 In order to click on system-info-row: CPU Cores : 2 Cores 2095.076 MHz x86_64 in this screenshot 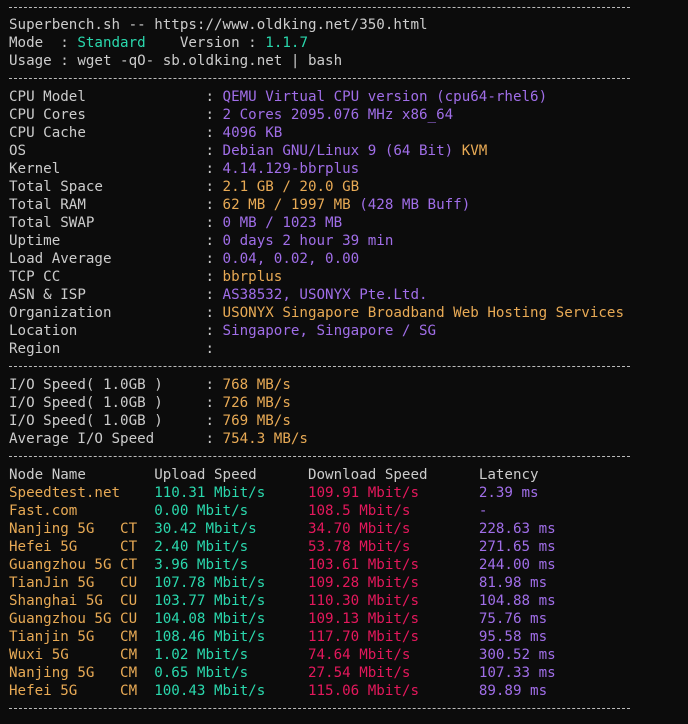, I will do `click(231, 115)`.